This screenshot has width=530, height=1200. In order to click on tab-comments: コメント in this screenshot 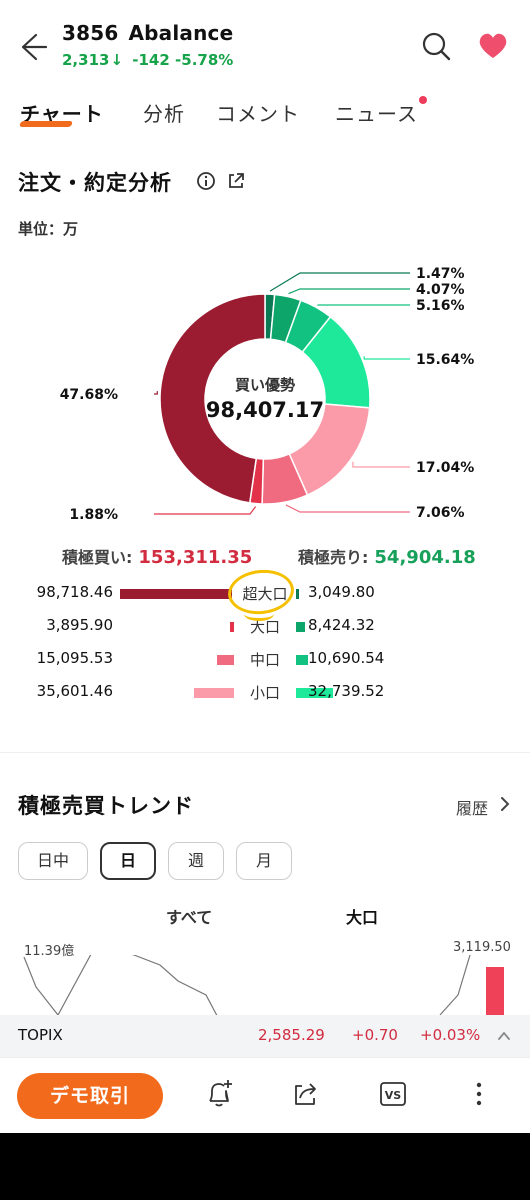, I will do `click(258, 112)`.